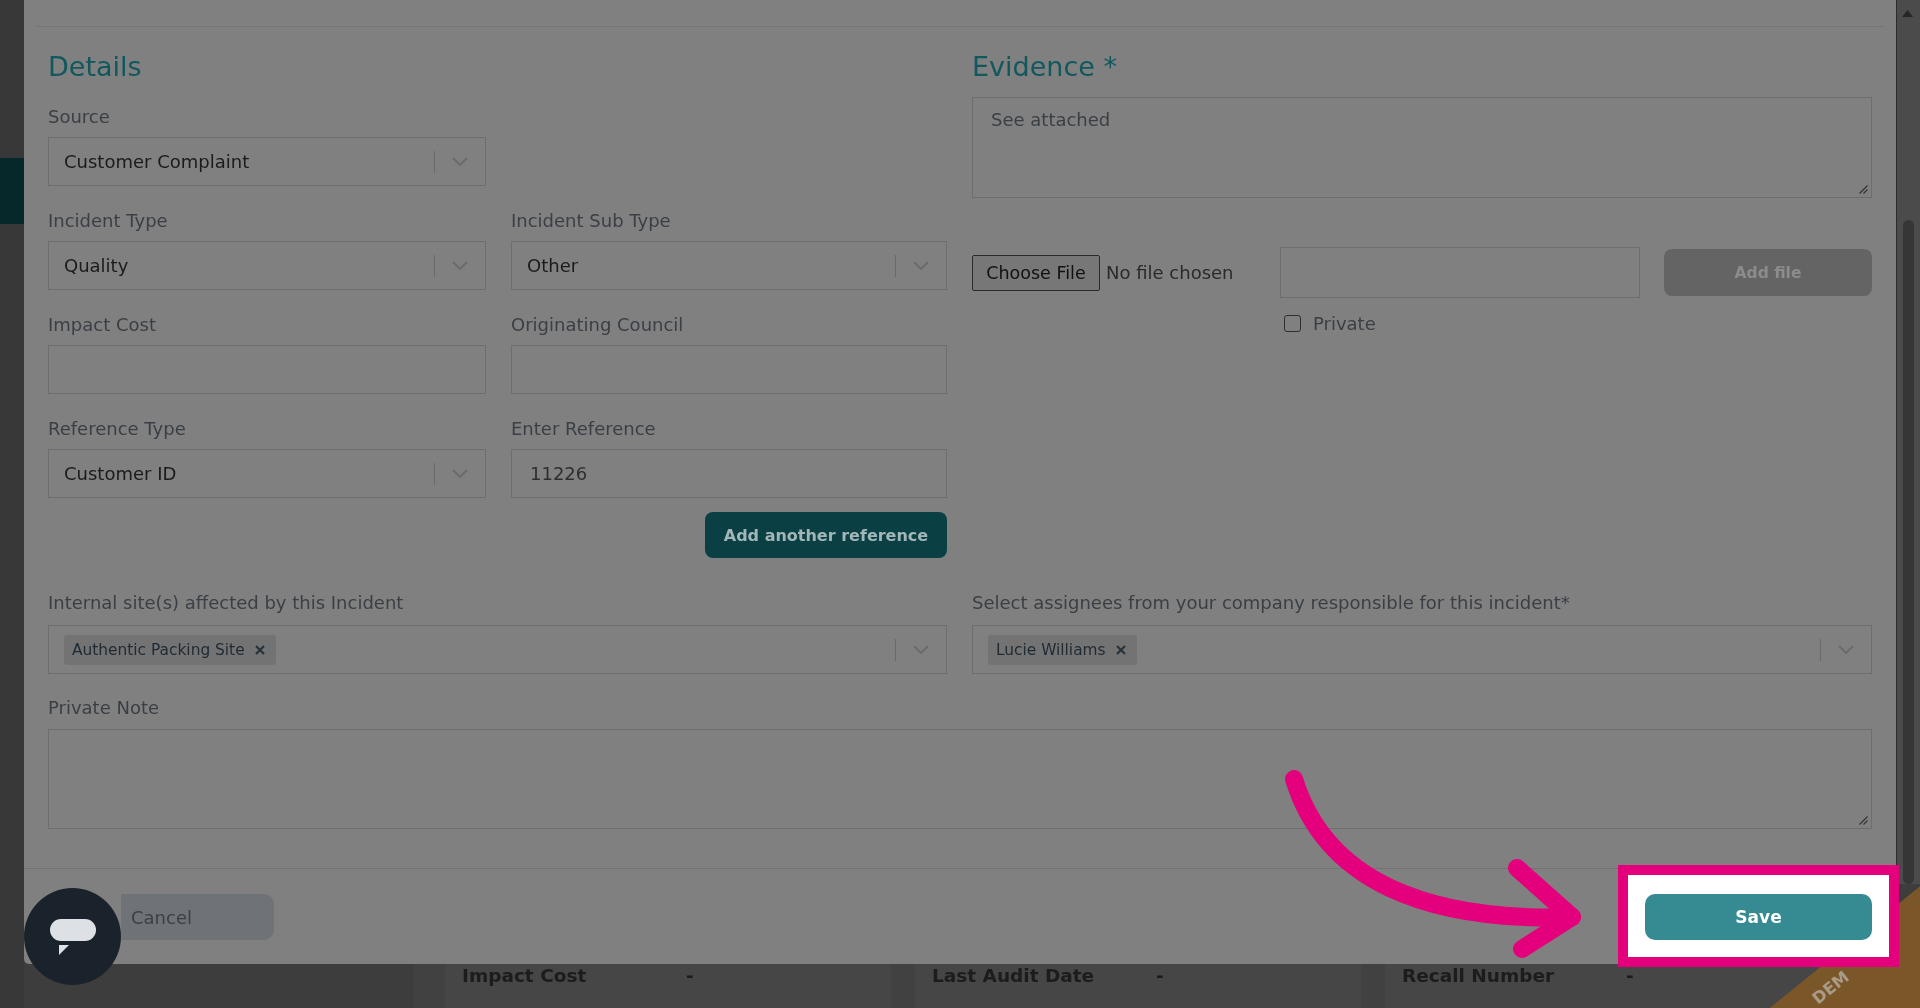 Image resolution: width=1920 pixels, height=1008 pixels. Describe the element at coordinates (1758, 917) in the screenshot. I see `save-button: Save` at that location.